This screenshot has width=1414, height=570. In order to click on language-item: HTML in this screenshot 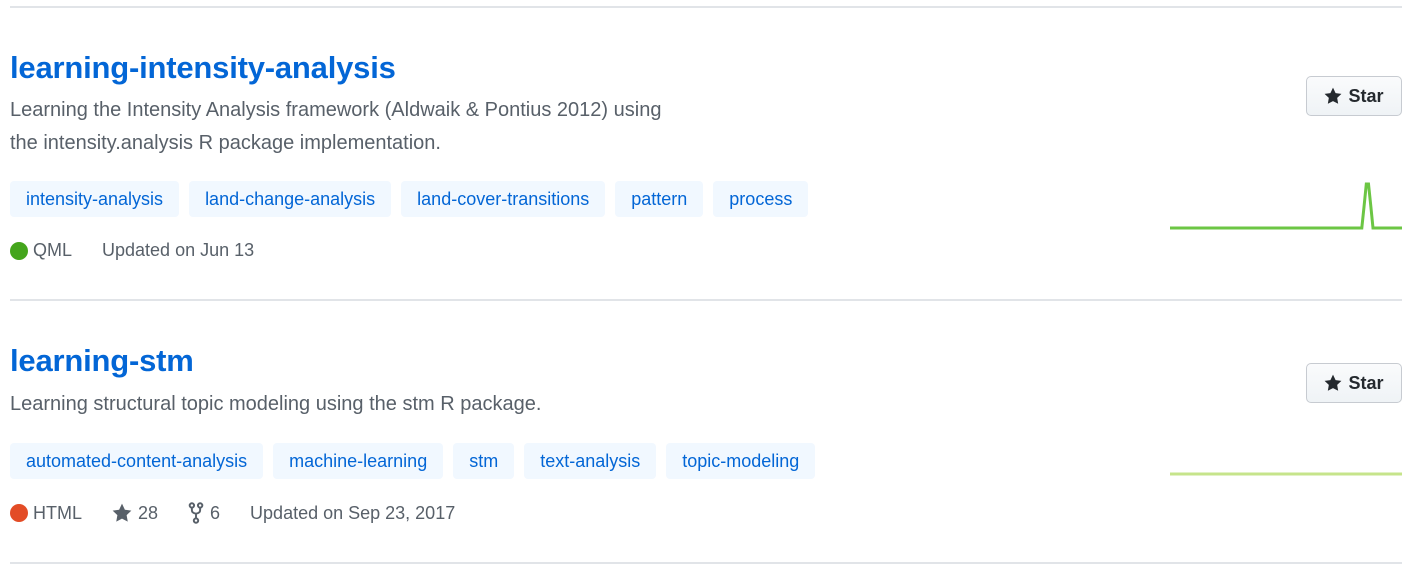, I will do `click(46, 513)`.